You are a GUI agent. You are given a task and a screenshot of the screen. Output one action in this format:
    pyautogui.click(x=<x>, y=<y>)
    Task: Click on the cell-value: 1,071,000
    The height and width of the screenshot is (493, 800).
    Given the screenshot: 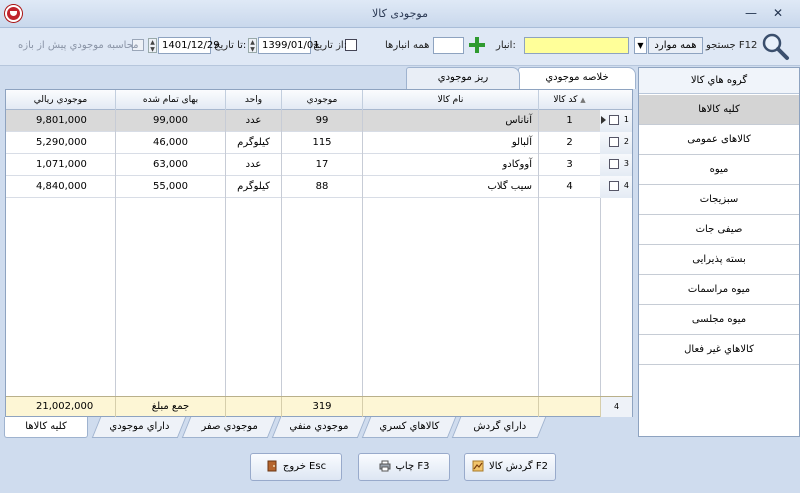 What is the action you would take?
    pyautogui.click(x=61, y=164)
    